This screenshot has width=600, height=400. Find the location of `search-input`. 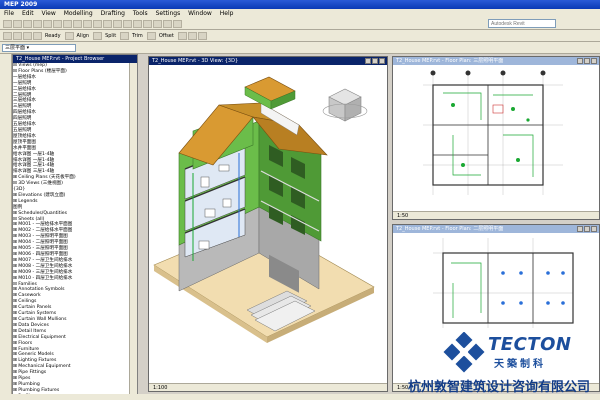

search-input is located at coordinates (522, 23).